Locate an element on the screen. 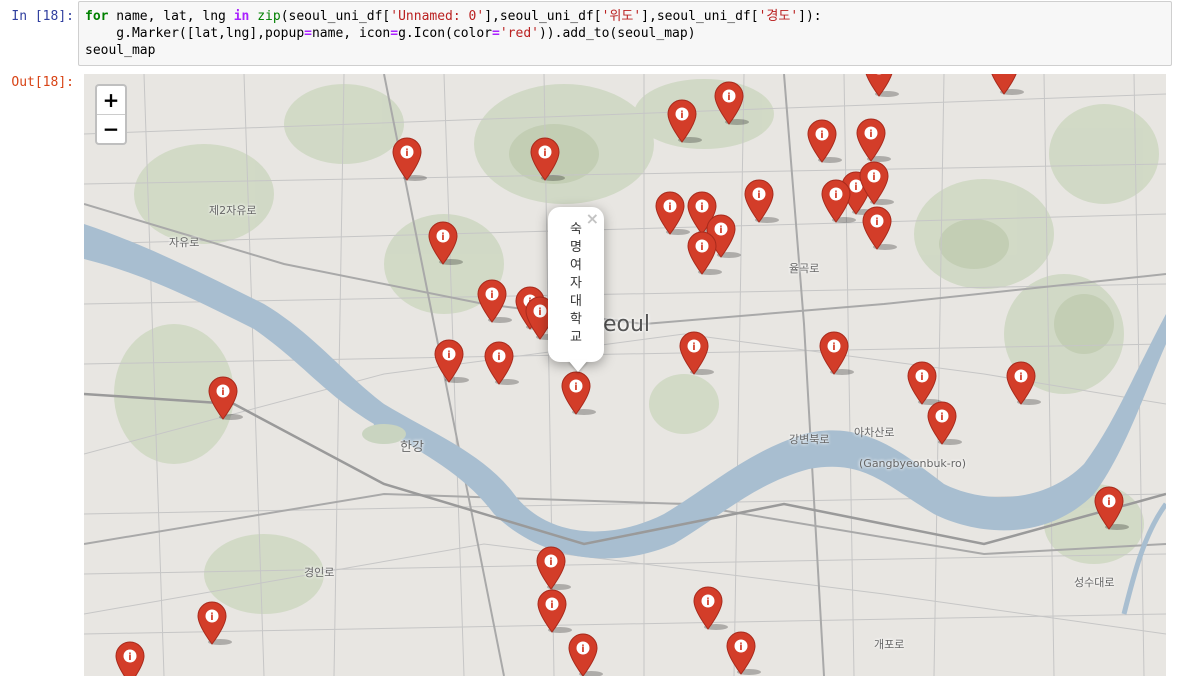 This screenshot has height=676, width=1185. zoom-in-button: + is located at coordinates (111, 100).